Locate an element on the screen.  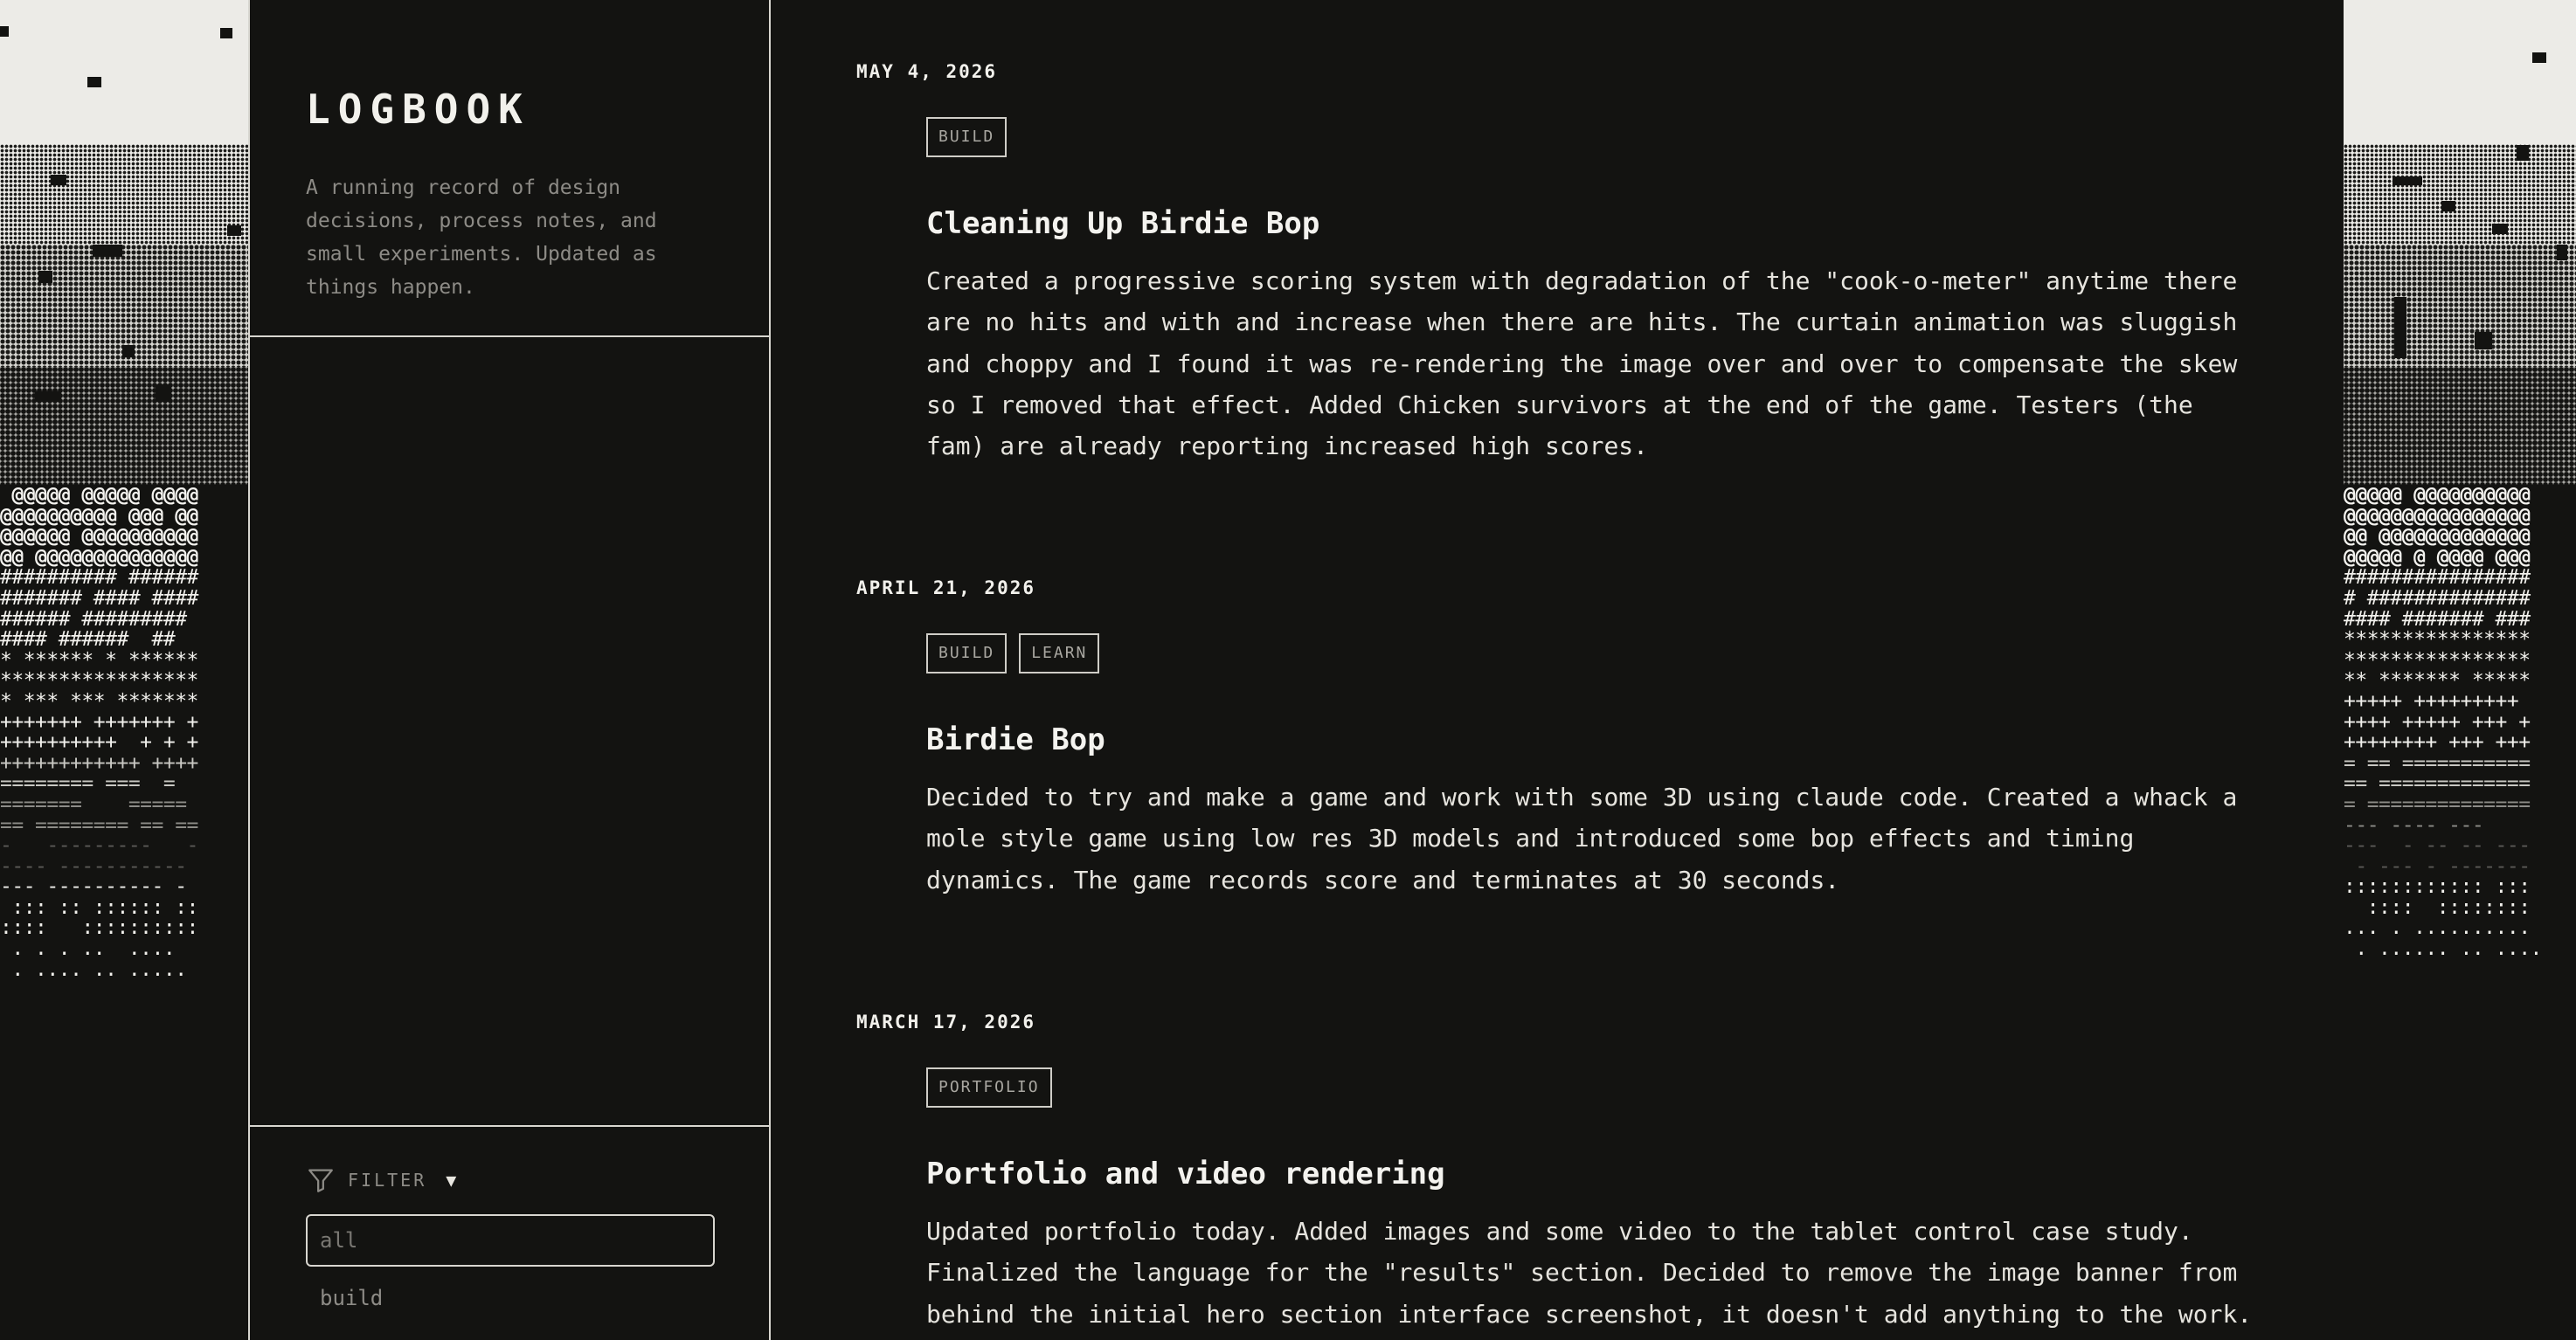
ascii-art-line: ########## ###### is located at coordinates (99, 578).